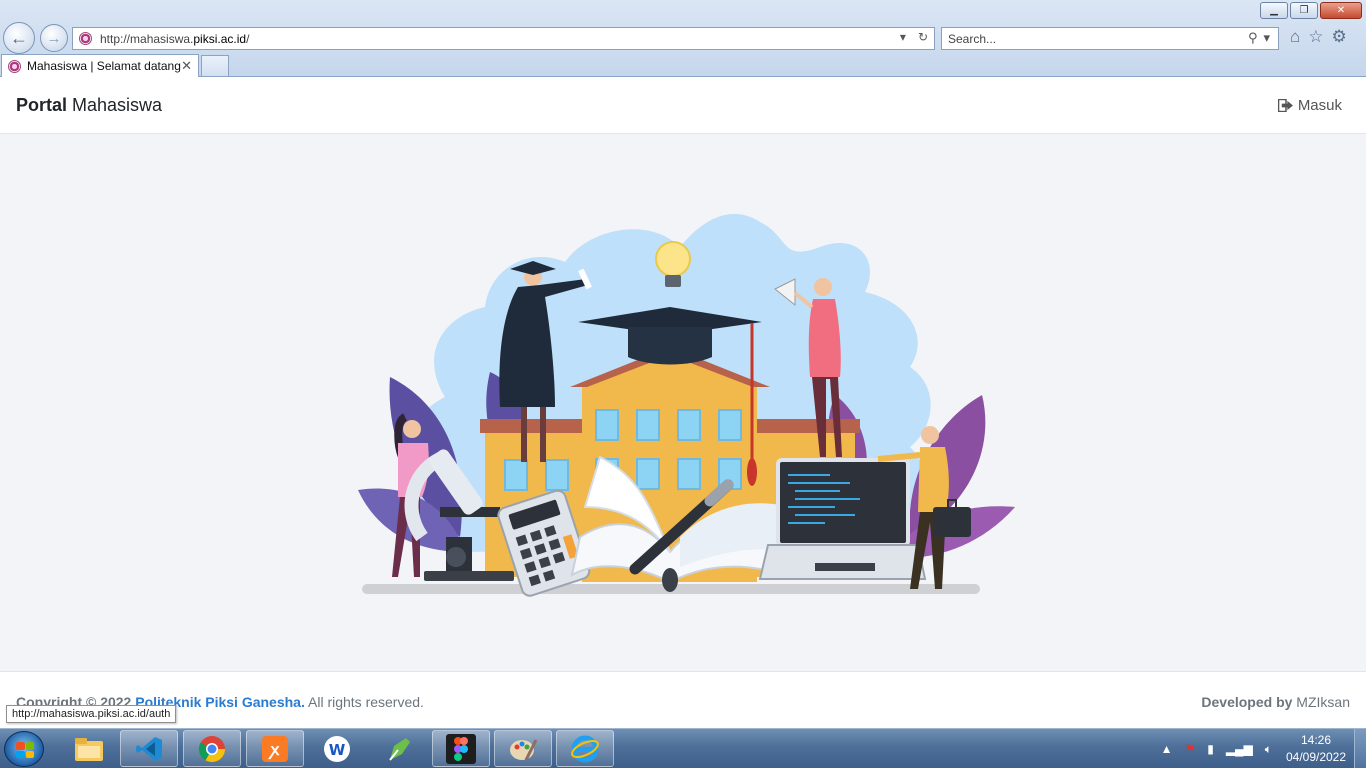  I want to click on signal-bars-icon: ▂▄▆, so click(1239, 749).